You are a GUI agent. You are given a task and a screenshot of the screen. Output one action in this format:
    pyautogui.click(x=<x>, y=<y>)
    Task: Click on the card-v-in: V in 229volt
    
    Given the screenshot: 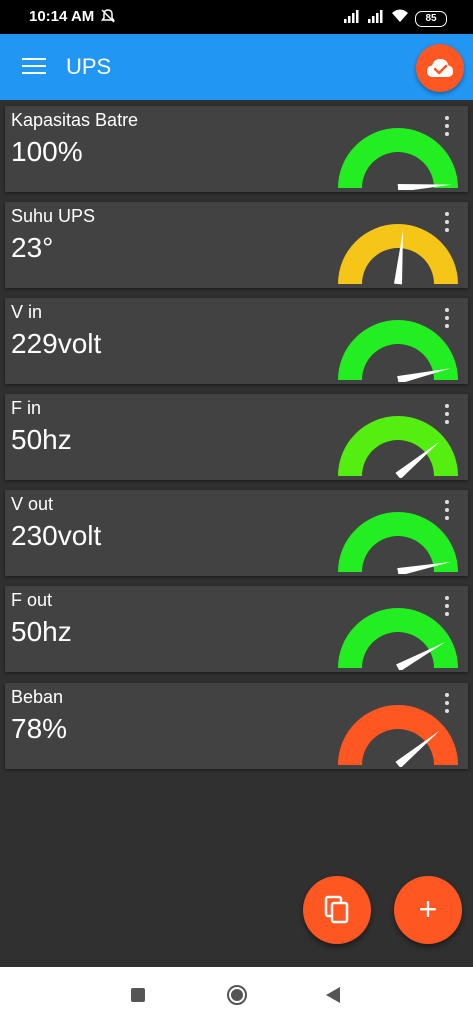 What is the action you would take?
    pyautogui.click(x=236, y=341)
    